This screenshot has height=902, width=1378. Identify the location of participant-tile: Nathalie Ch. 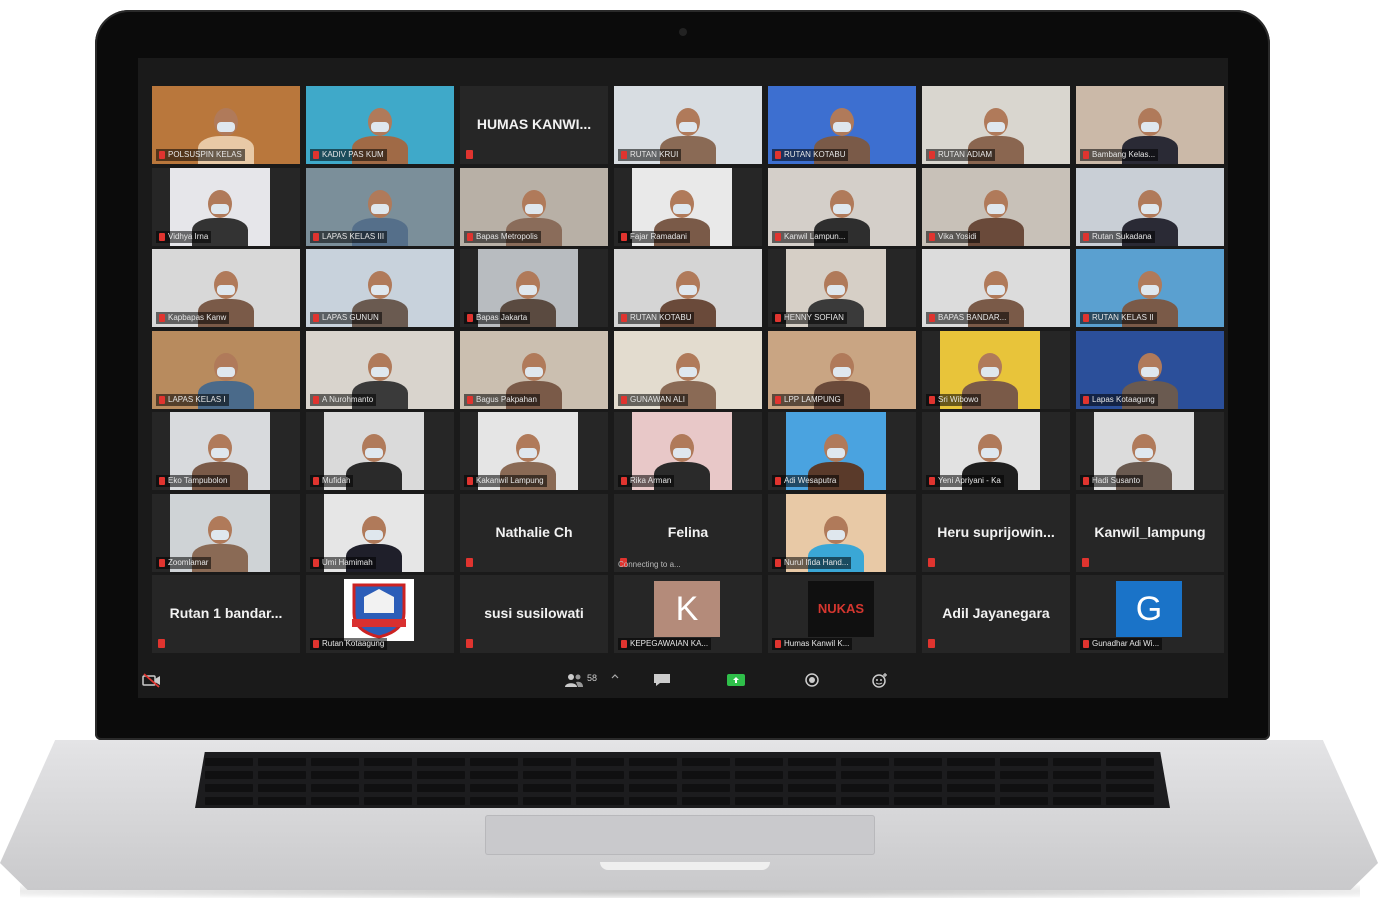
(534, 533).